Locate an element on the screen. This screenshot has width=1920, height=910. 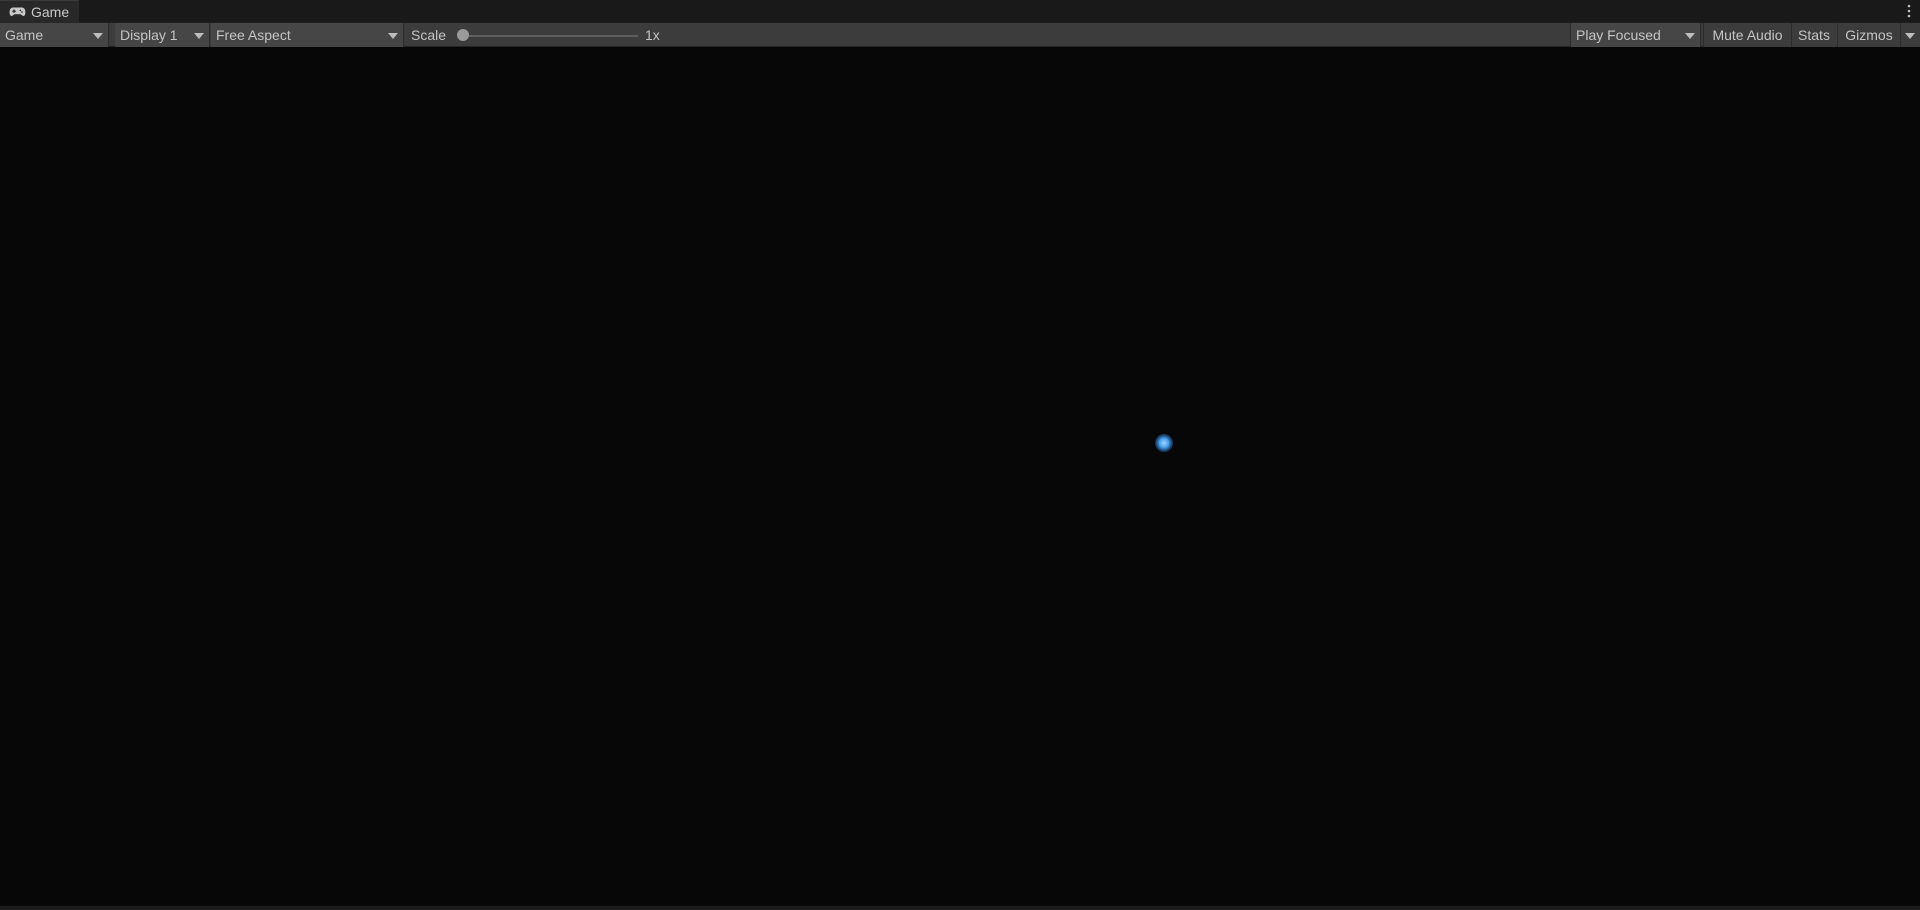
mute-audio-label: Mute Audio is located at coordinates (1747, 35).